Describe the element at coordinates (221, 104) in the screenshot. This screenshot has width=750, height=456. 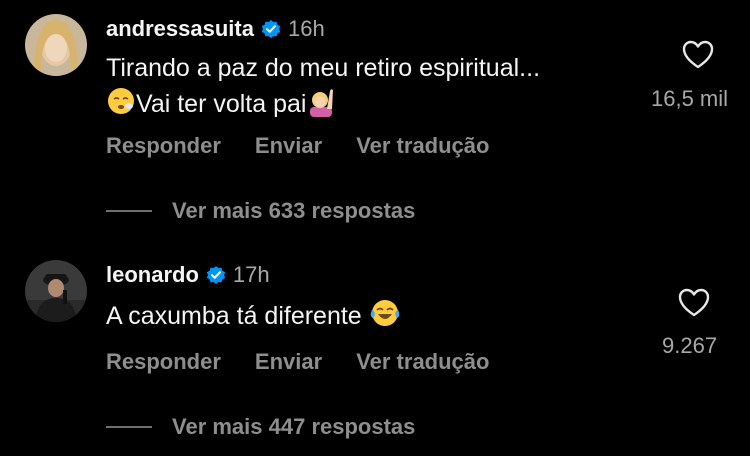
I see `comment-text-line-2-text: Vai ter volta pai` at that location.